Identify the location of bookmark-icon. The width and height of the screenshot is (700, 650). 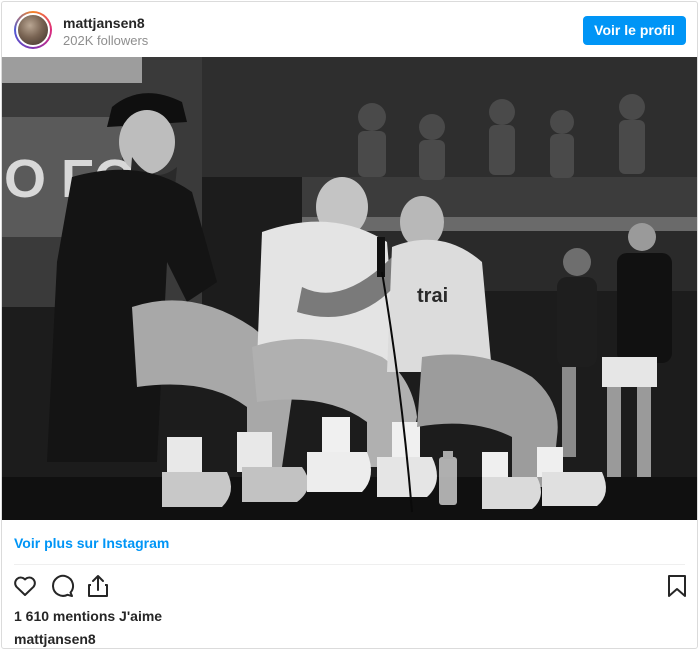
(677, 586).